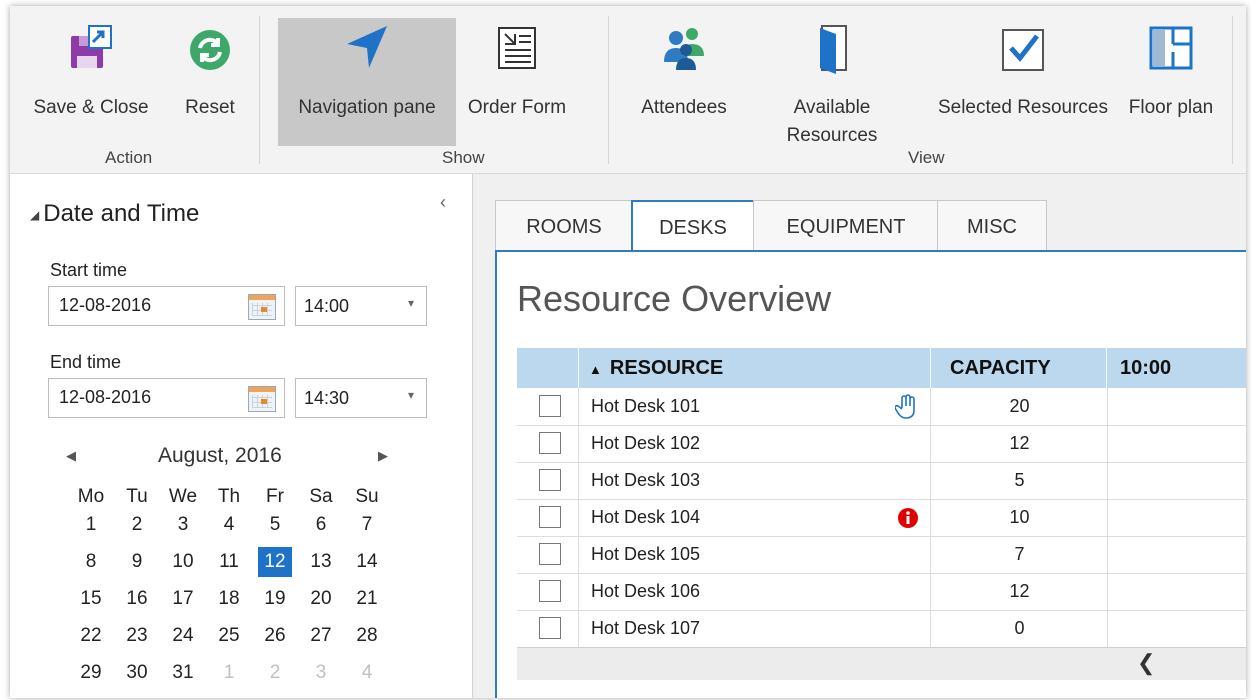 The width and height of the screenshot is (1252, 700). Describe the element at coordinates (517, 82) in the screenshot. I see `order-form-button: Order Form` at that location.